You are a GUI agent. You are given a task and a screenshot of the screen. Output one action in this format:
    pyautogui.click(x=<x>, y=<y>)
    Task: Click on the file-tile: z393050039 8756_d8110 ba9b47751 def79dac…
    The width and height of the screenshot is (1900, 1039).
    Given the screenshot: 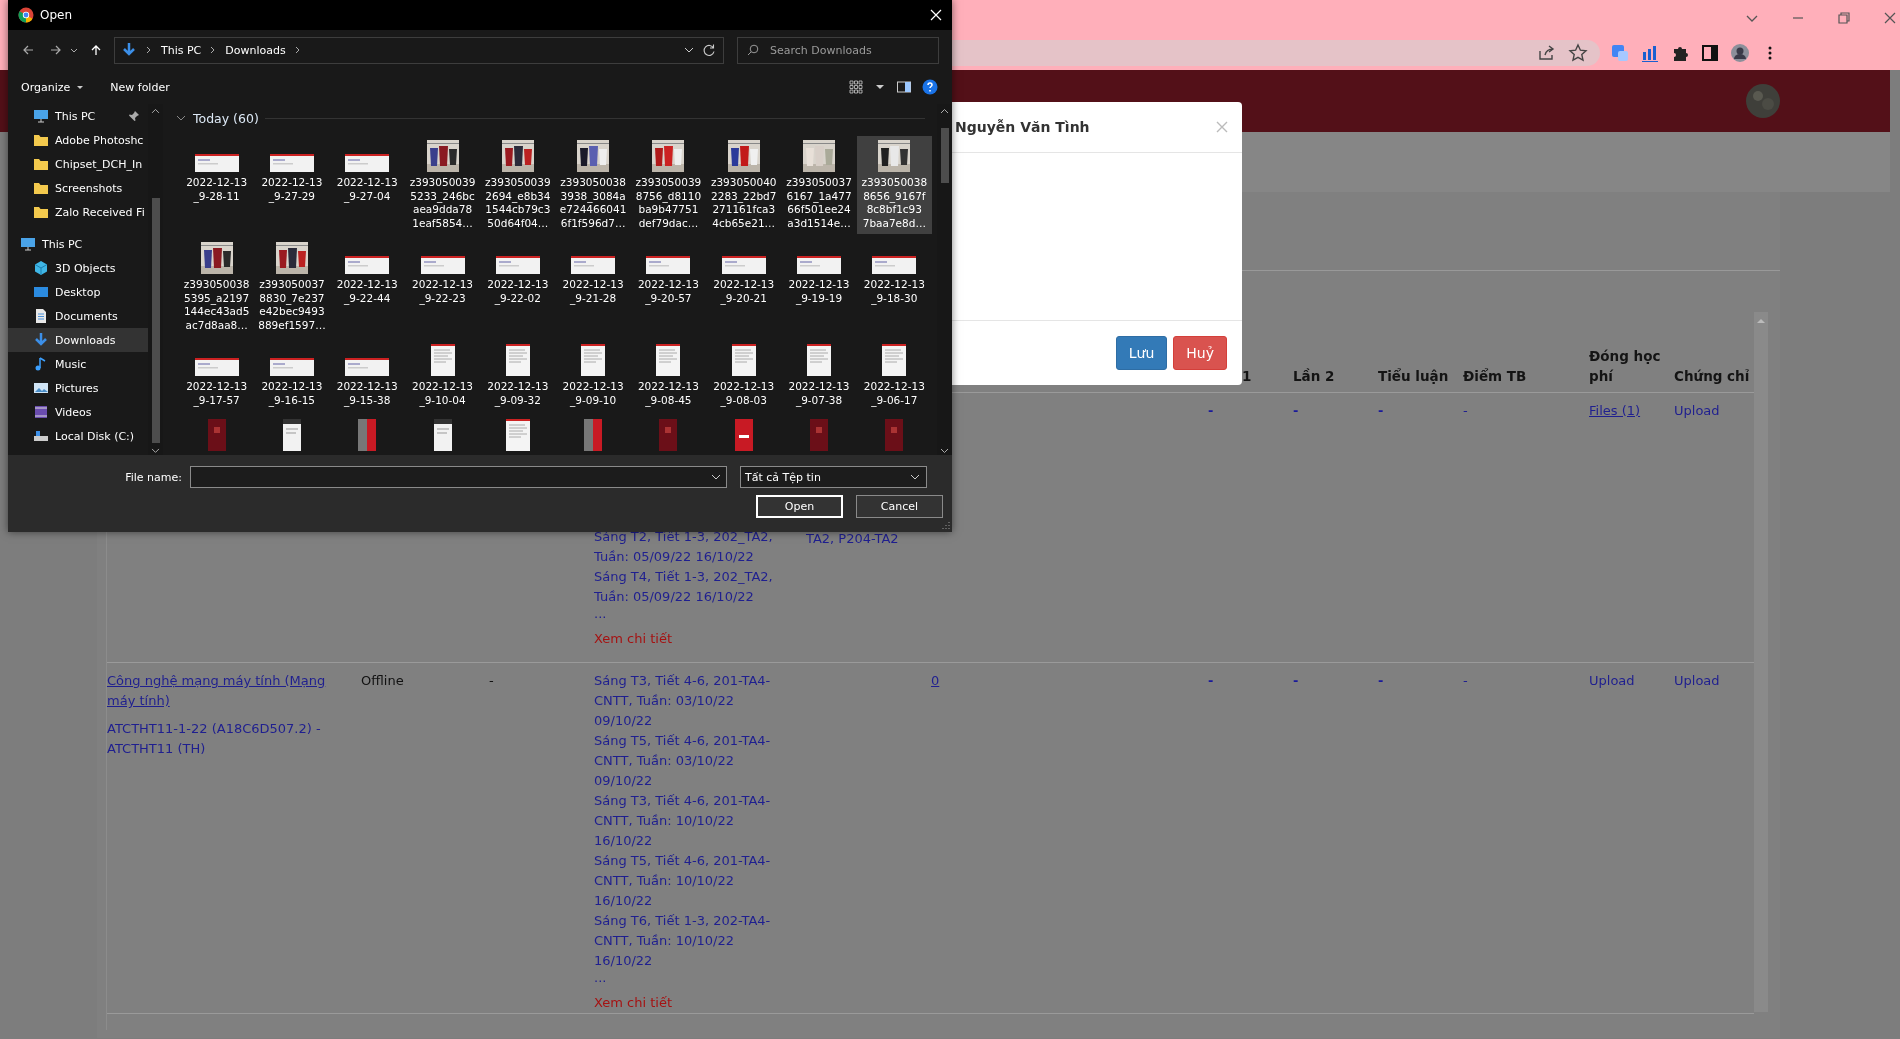 What is the action you would take?
    pyautogui.click(x=668, y=185)
    